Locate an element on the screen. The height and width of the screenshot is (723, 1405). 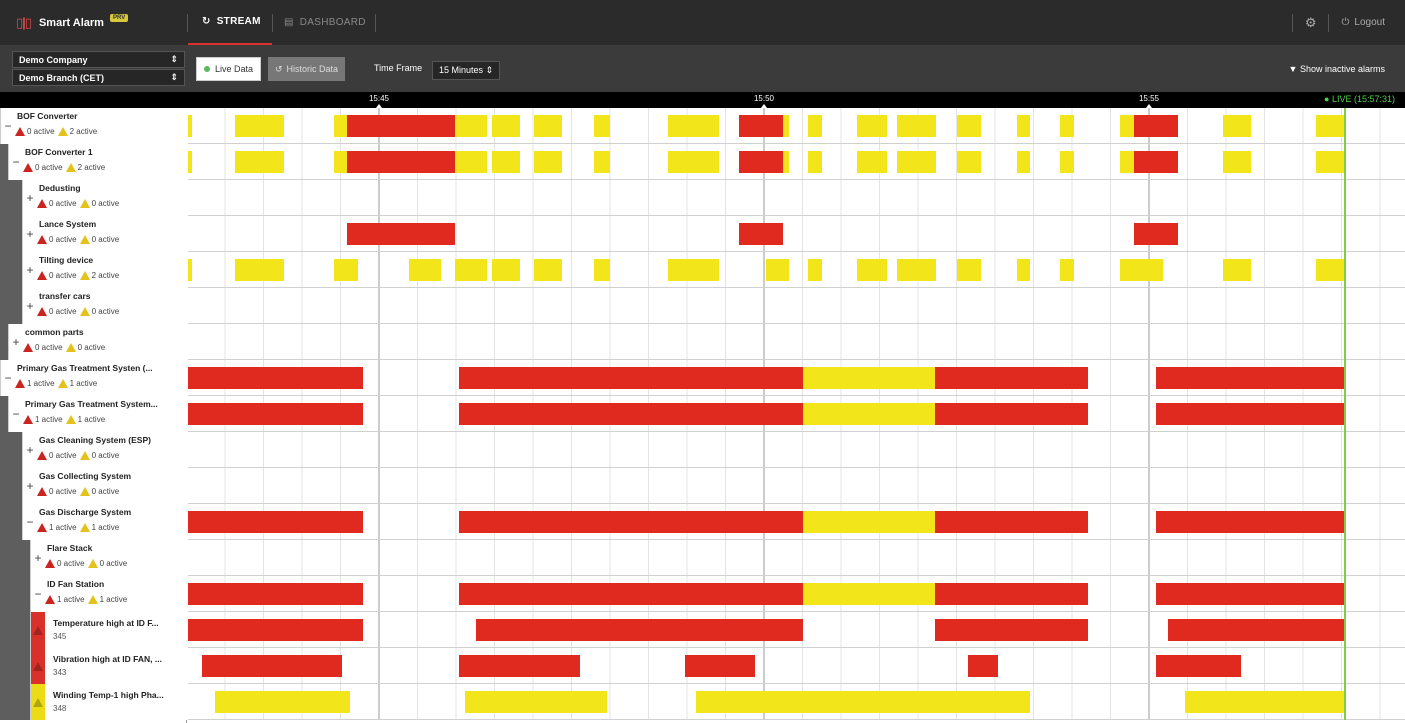
alarm-row: Temperature high at ID F... 345 is located at coordinates (93, 630).